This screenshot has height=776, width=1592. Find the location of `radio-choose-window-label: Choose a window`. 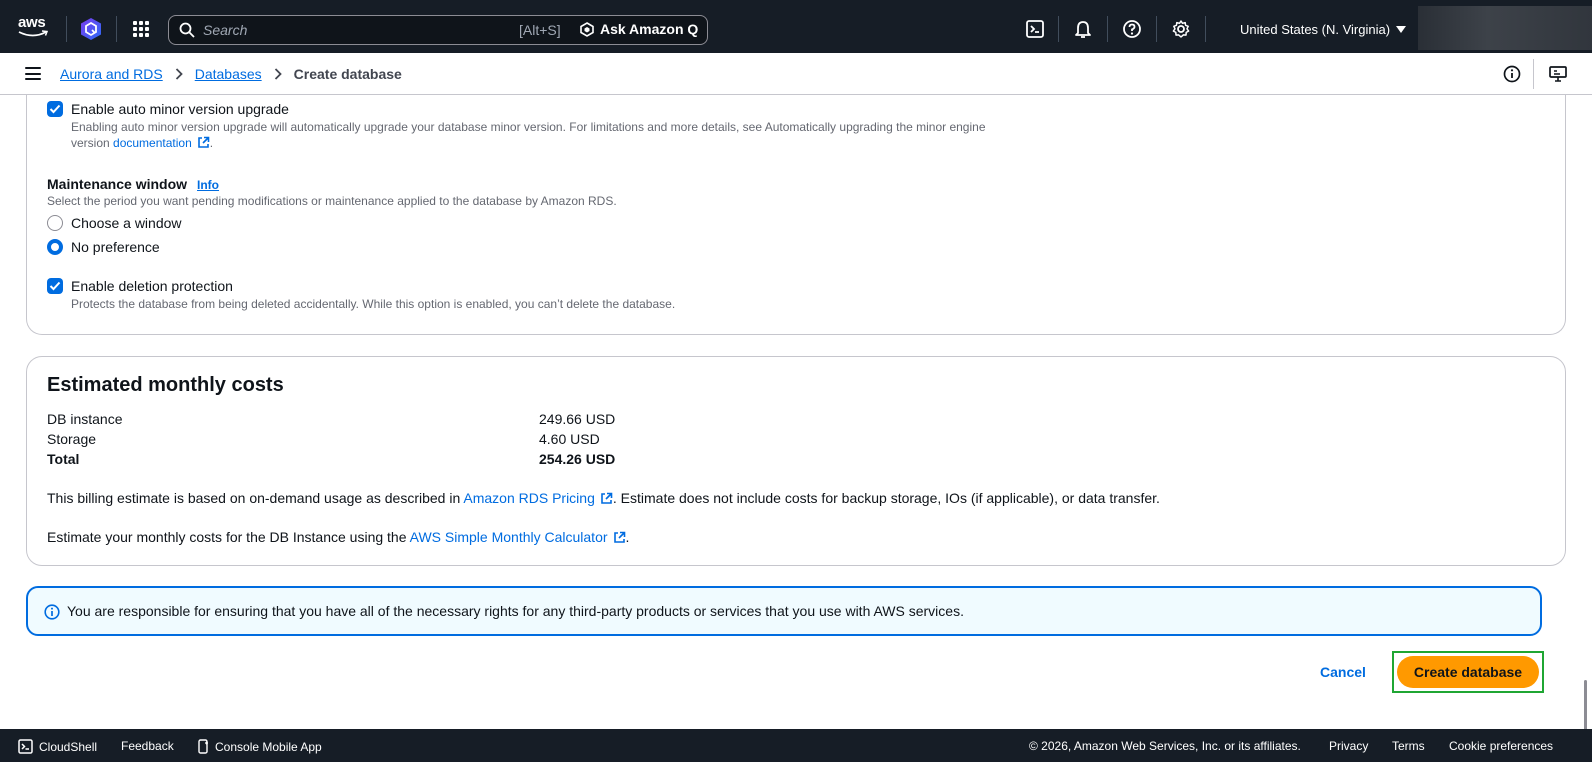

radio-choose-window-label: Choose a window is located at coordinates (126, 223).